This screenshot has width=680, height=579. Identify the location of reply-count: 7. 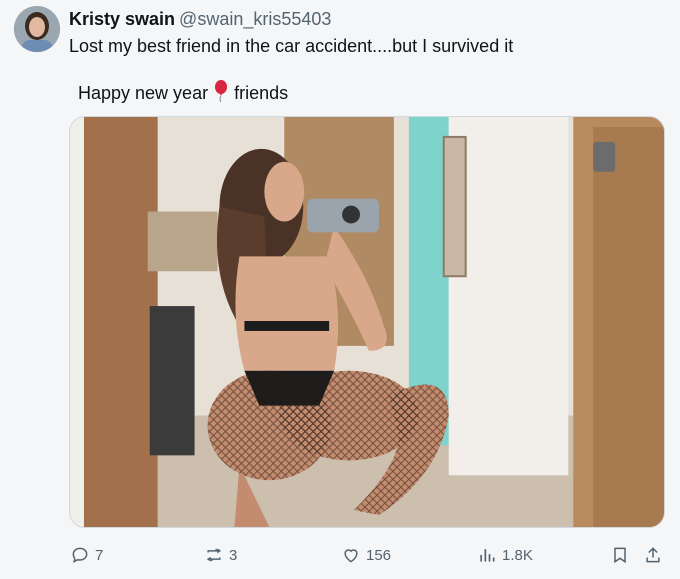
(99, 555).